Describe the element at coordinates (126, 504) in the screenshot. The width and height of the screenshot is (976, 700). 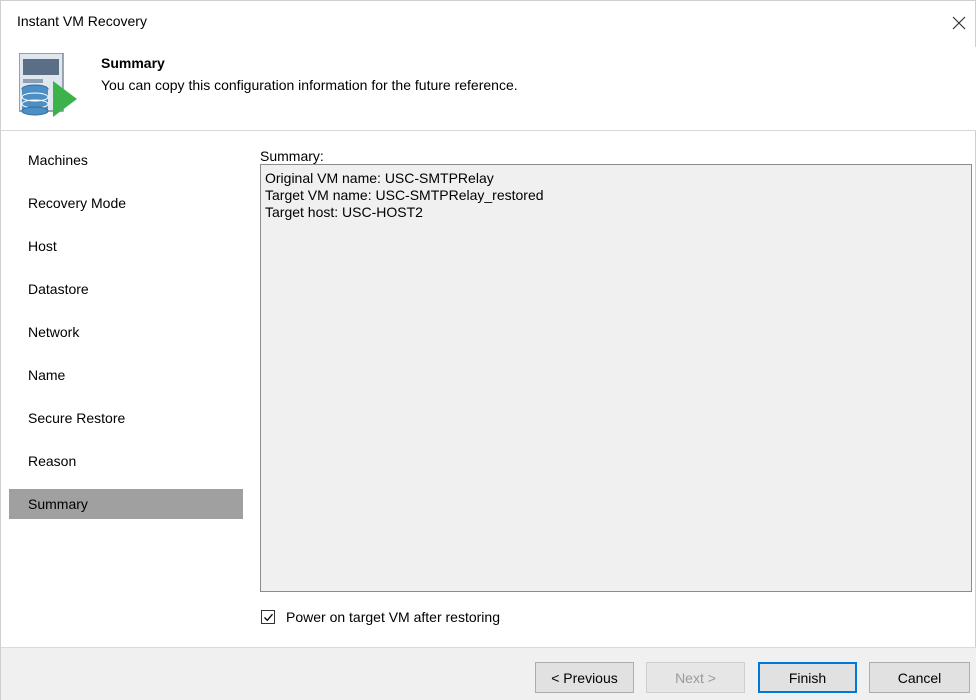
I see `sidebar-item-summary: Summary` at that location.